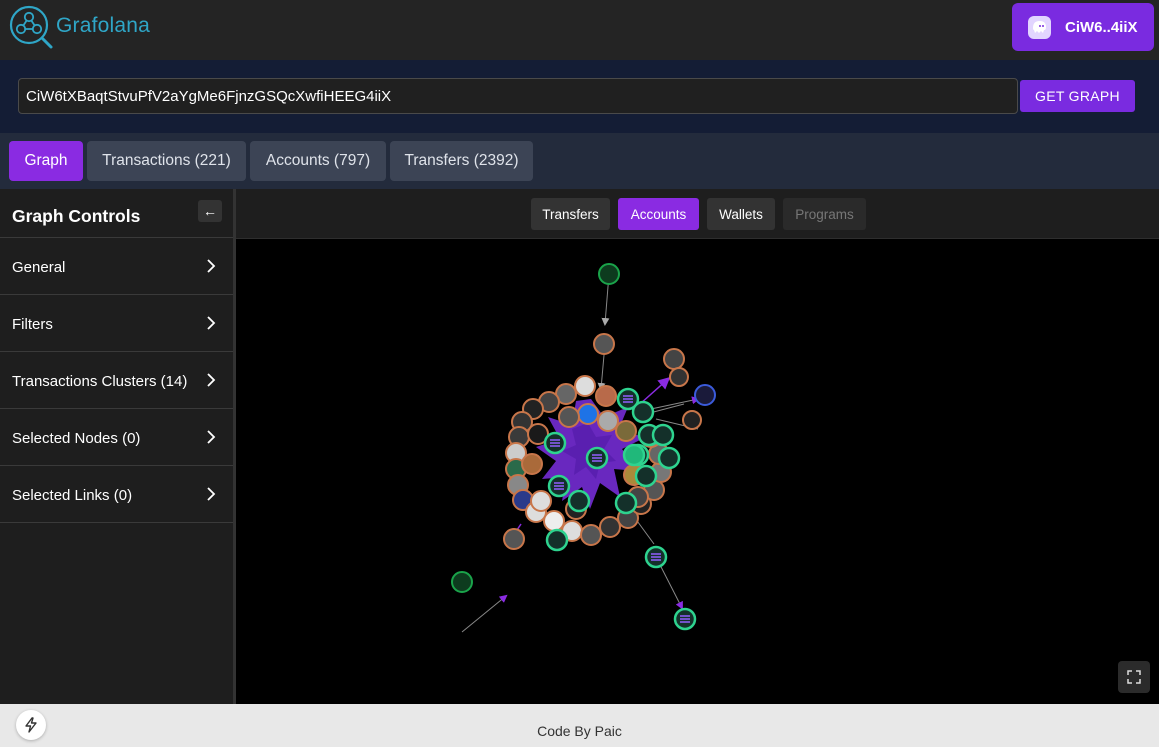 This screenshot has width=1159, height=747. I want to click on fullscreen-icon, so click(1134, 677).